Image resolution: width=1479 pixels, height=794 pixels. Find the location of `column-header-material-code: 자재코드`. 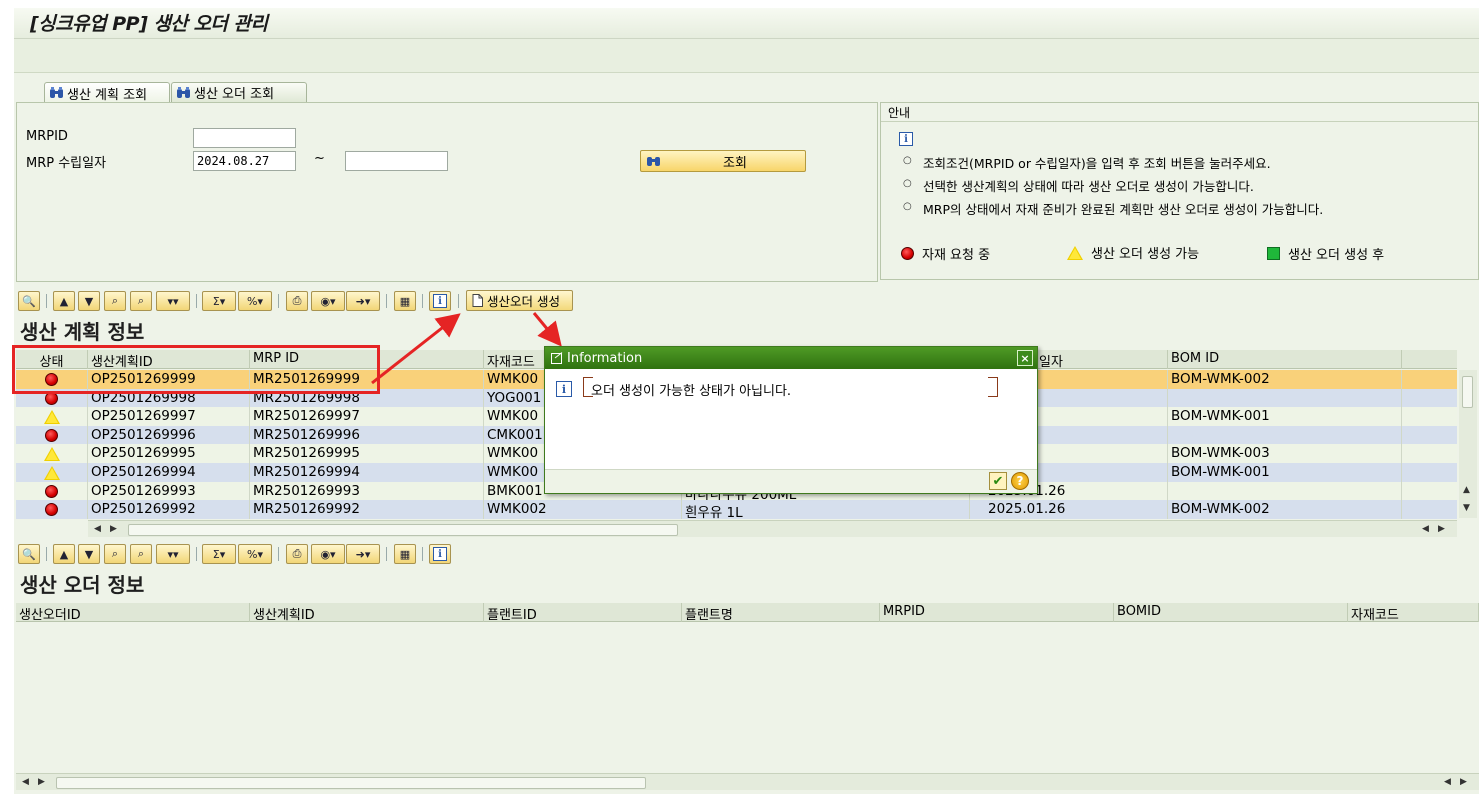

column-header-material-code: 자재코드 is located at coordinates (1413, 612).